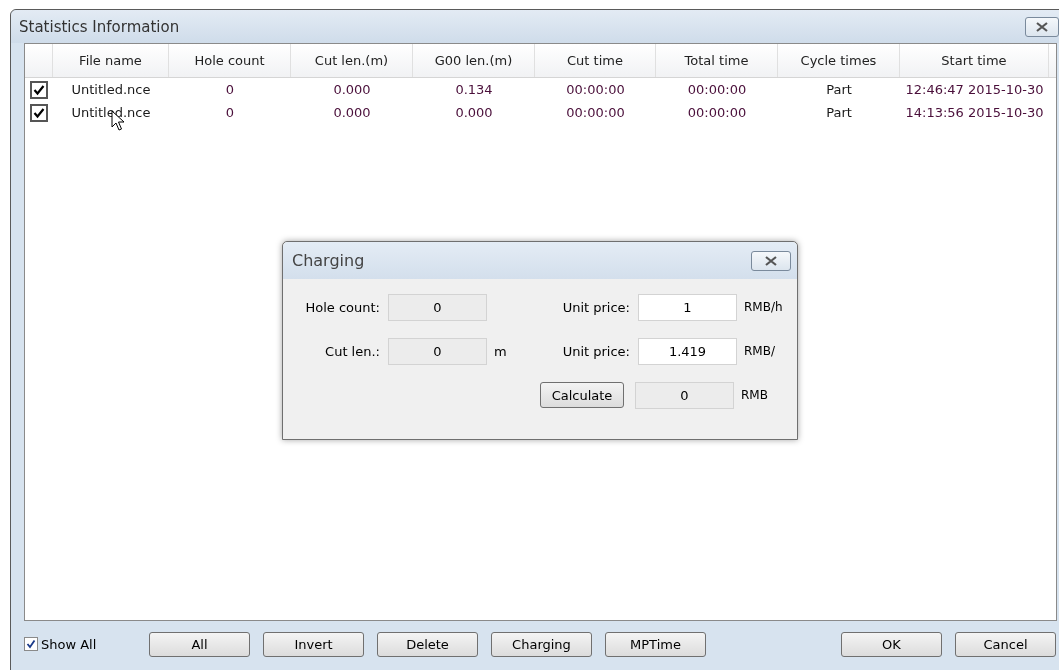 This screenshot has height=670, width=1059. I want to click on table-cell: 14:13:56 2015-10-30, so click(974, 112).